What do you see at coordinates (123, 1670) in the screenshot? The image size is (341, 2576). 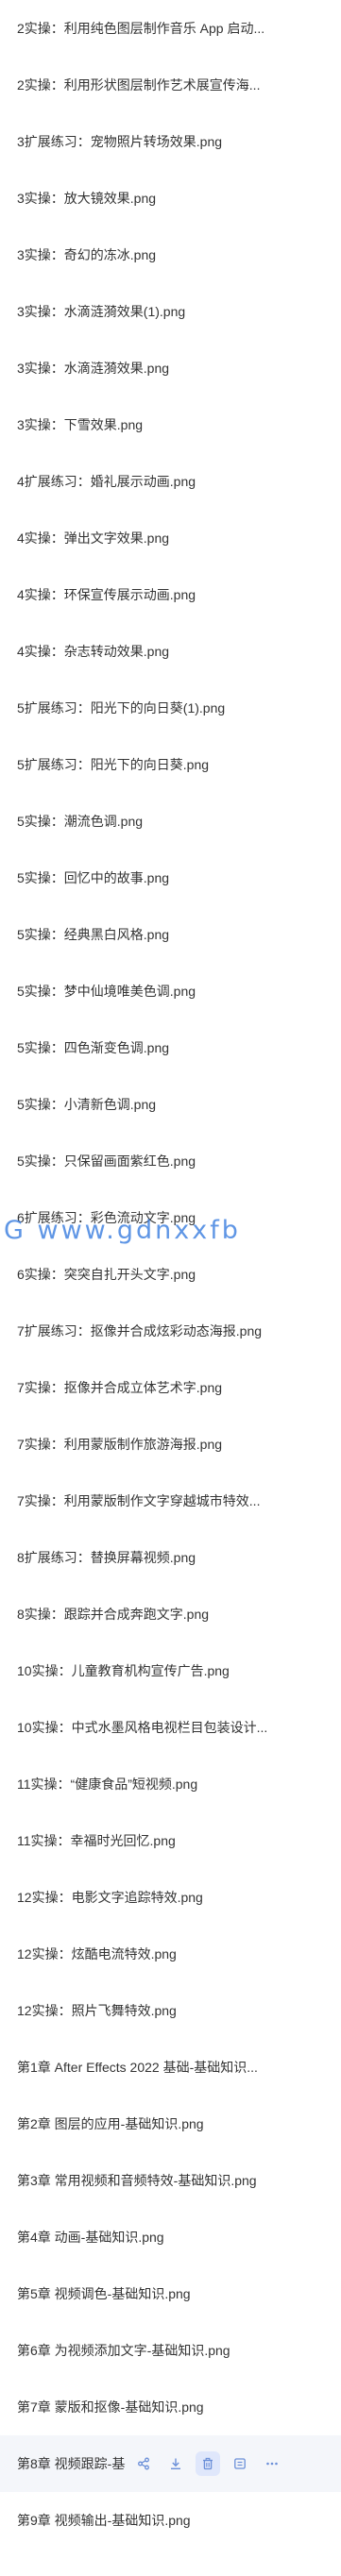 I see `file-name: 10实操：儿童教育机构宣传广告.png` at bounding box center [123, 1670].